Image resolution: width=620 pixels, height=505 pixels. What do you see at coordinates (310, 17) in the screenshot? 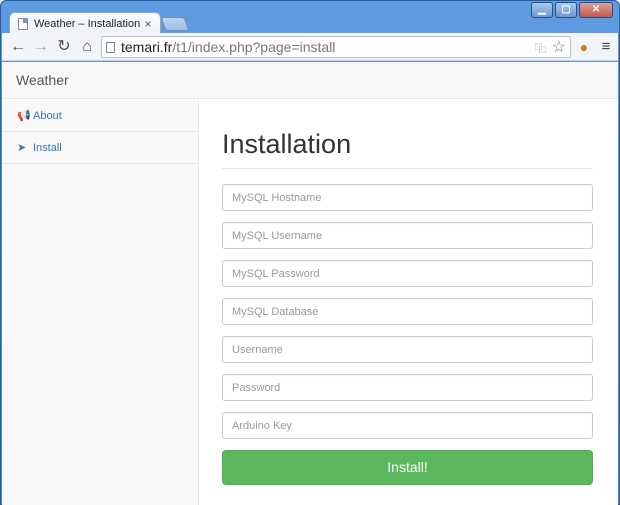
I see `title-bar: Weather – Installation × ▁ ▢ ✕` at bounding box center [310, 17].